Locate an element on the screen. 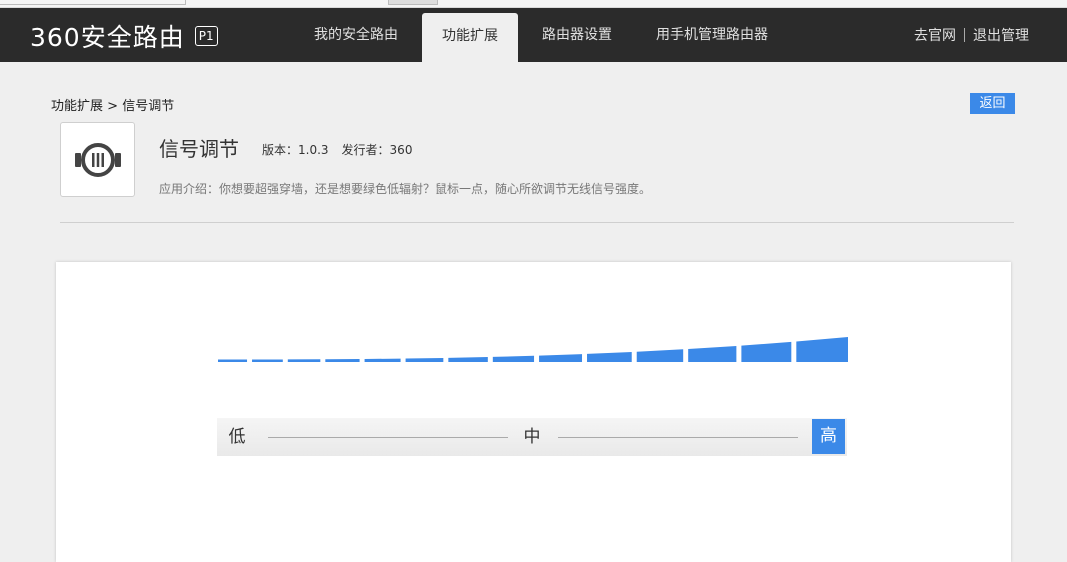 The width and height of the screenshot is (1067, 562). breadcrumb-current: 信号调节 is located at coordinates (148, 106).